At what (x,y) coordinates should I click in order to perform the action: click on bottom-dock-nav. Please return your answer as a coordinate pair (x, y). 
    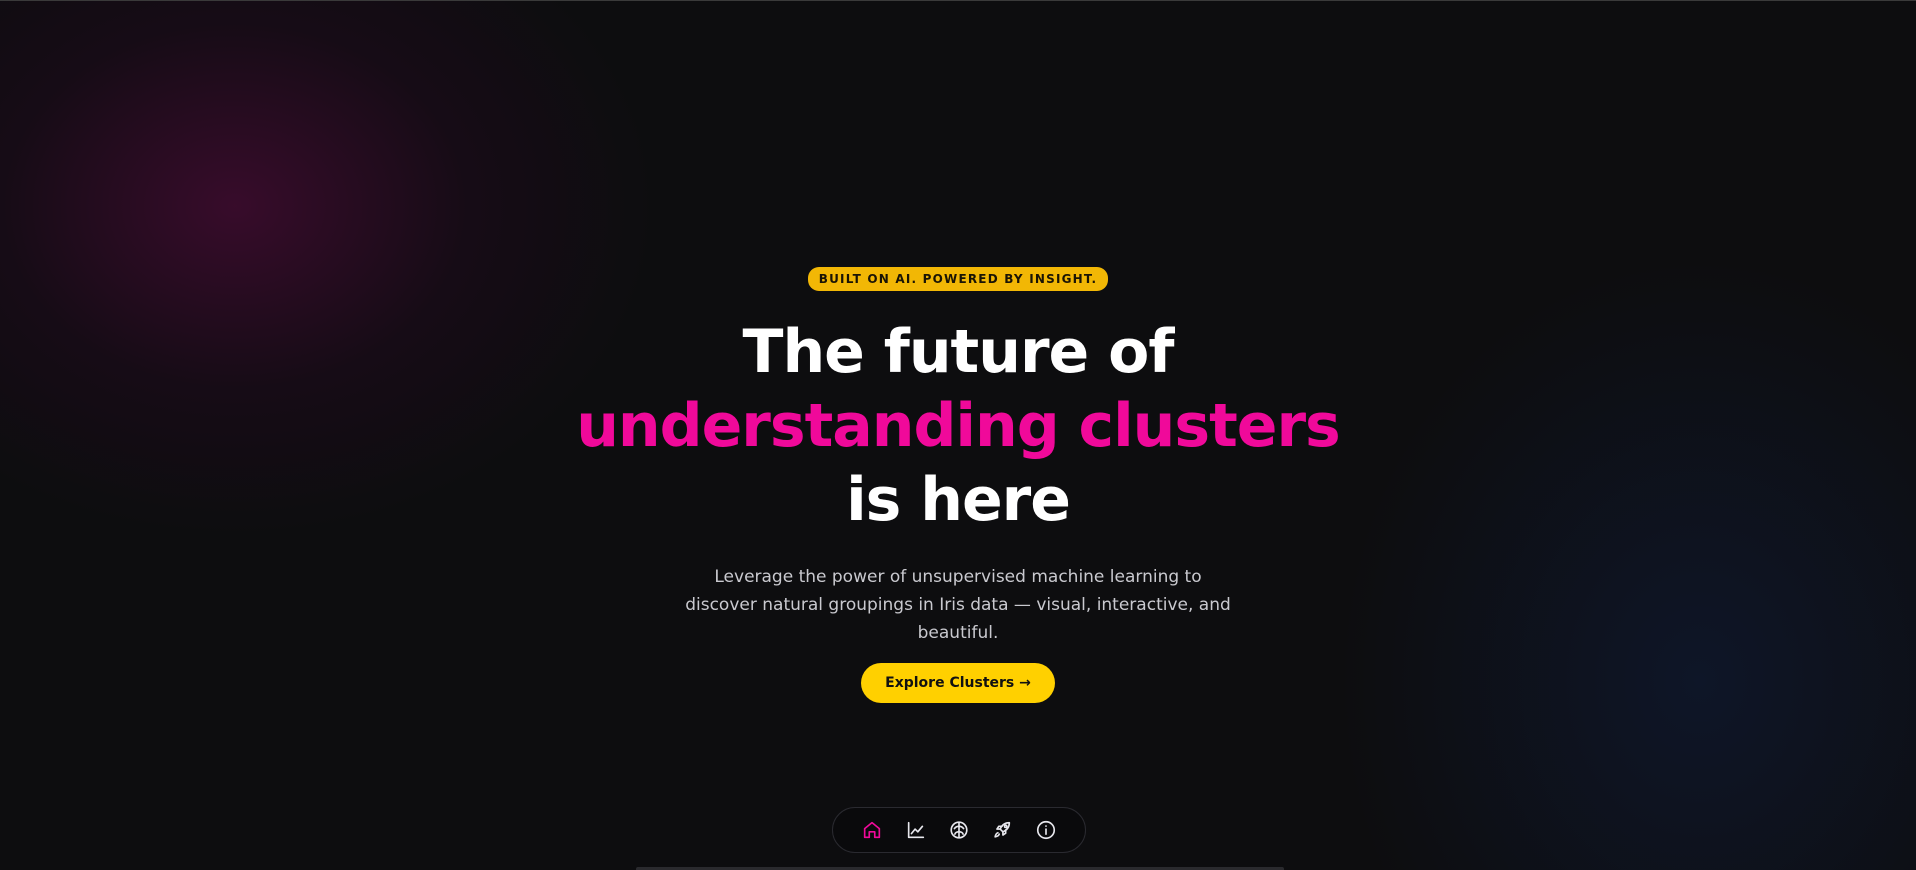
    Looking at the image, I should click on (959, 830).